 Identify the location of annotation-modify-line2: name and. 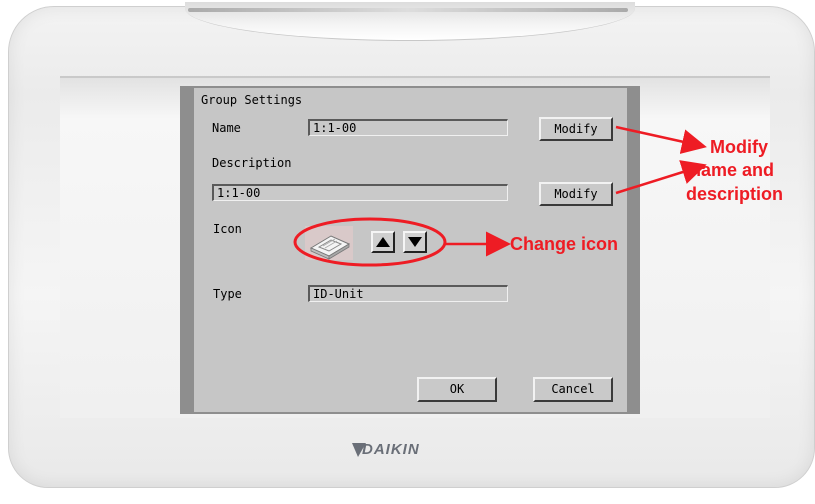
(732, 170).